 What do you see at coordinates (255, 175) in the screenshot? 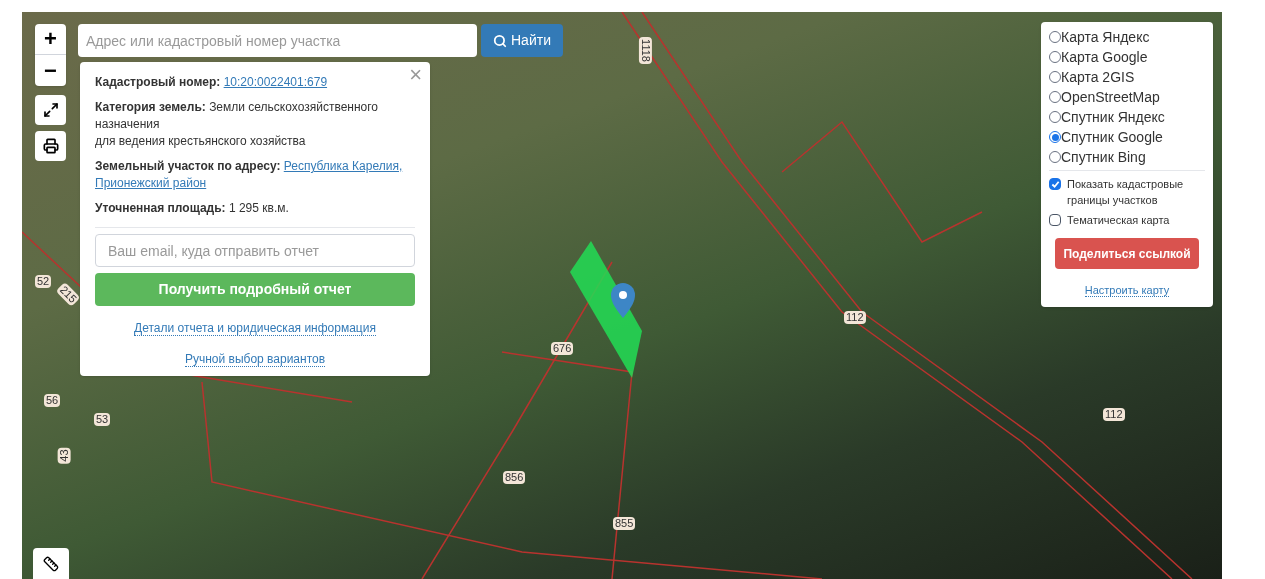
I see `parcel-field: Земельный участок по адресу: Республика Карелия, Прионежский район` at bounding box center [255, 175].